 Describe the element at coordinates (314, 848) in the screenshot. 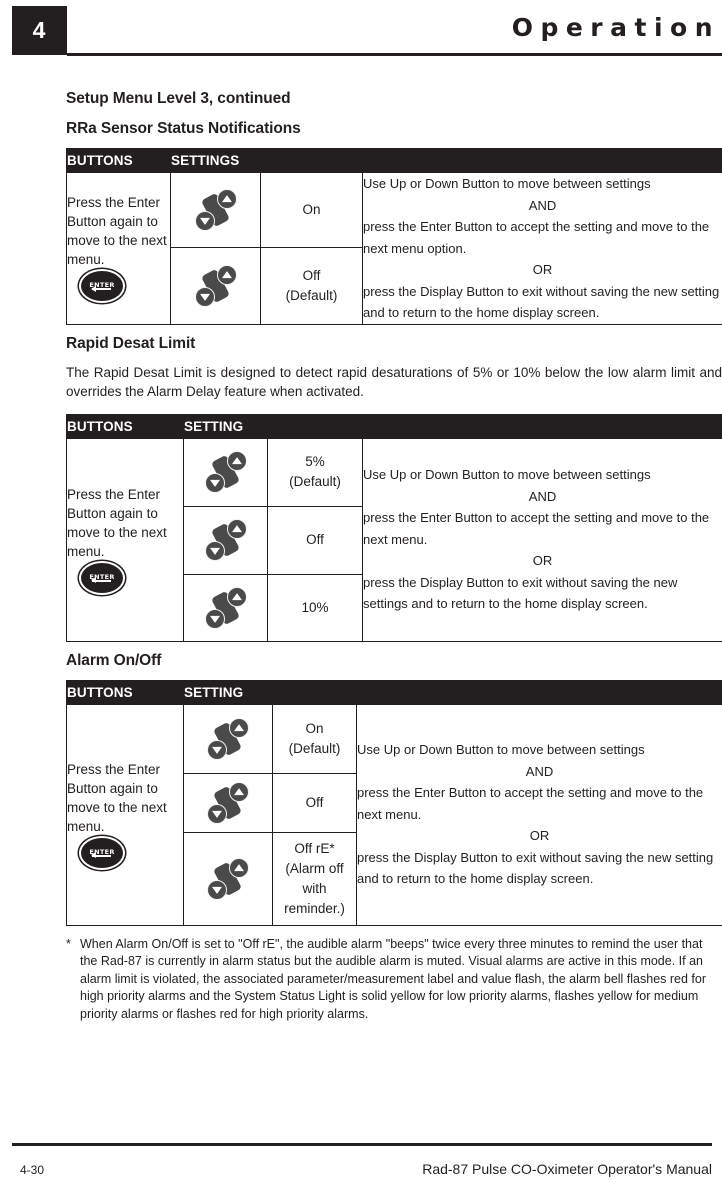

I see `setting-value: Off rE*` at that location.